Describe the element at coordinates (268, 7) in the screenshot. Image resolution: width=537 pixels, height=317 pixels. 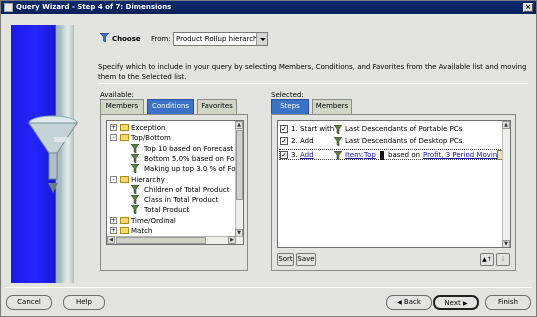
I see `title-bar: Query Wizard - Step 4 of 7: Dimensions ×` at that location.